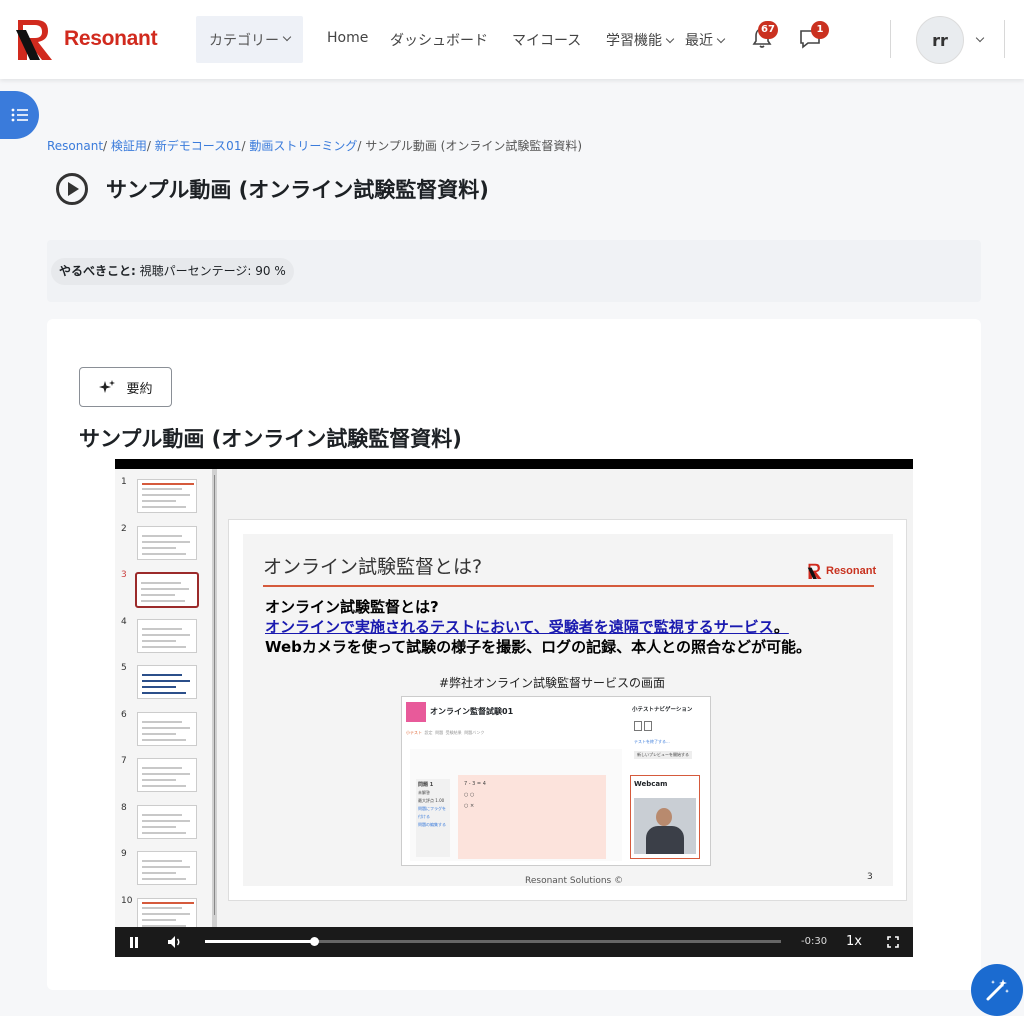  I want to click on slide-thumbnail-number: 4, so click(124, 621).